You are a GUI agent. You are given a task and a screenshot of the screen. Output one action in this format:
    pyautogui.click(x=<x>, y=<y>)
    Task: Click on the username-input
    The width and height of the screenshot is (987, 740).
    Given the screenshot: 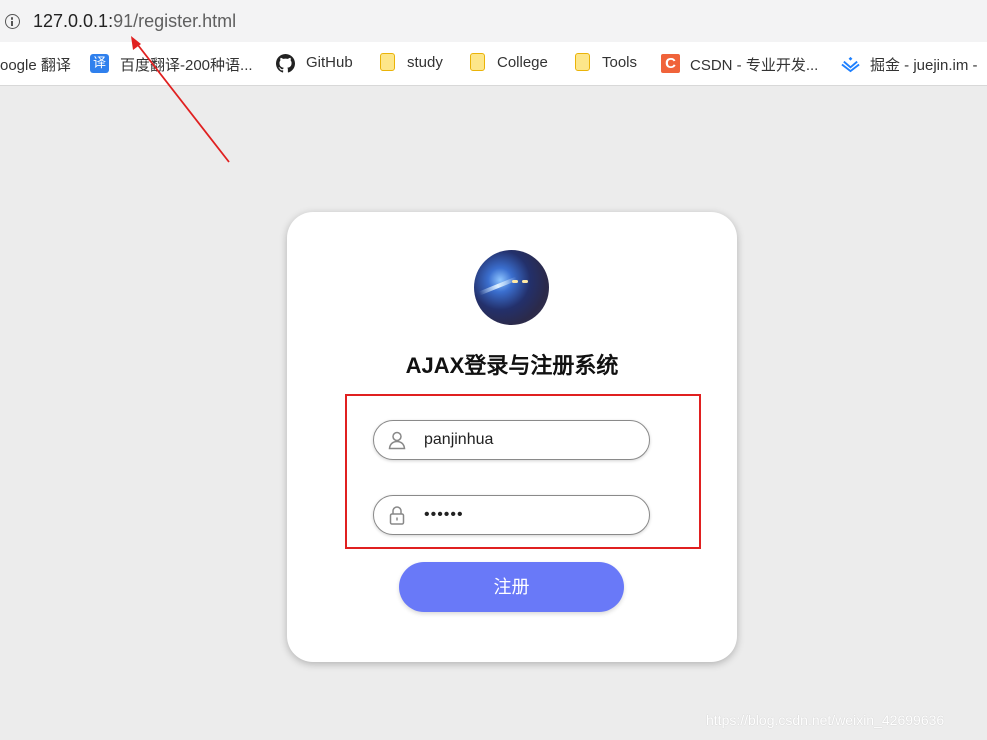 What is the action you would take?
    pyautogui.click(x=529, y=440)
    